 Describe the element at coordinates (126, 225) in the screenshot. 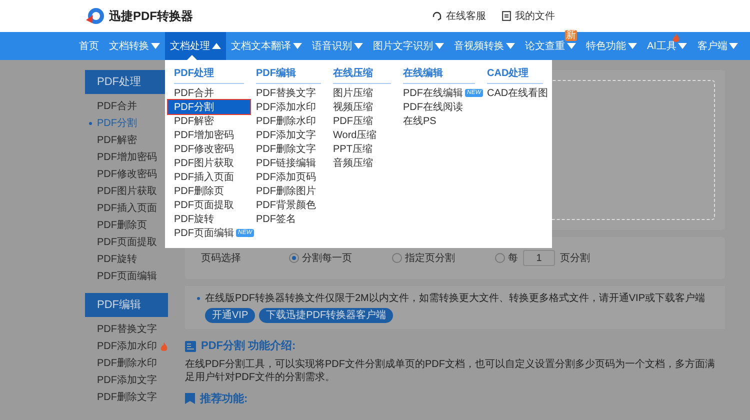

I see `sidebar-item: PDF删除页` at that location.